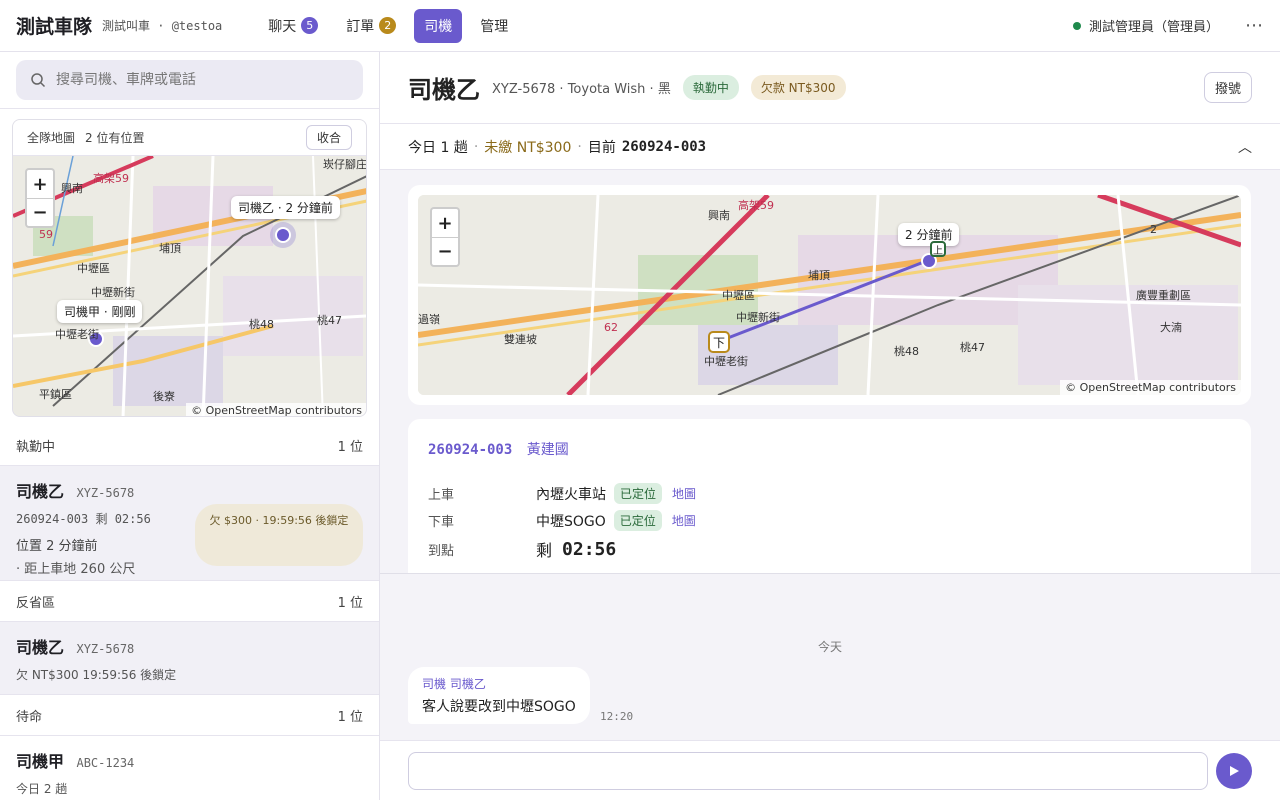 This screenshot has width=1280, height=800. I want to click on order-id-link: 260924-003, so click(470, 450).